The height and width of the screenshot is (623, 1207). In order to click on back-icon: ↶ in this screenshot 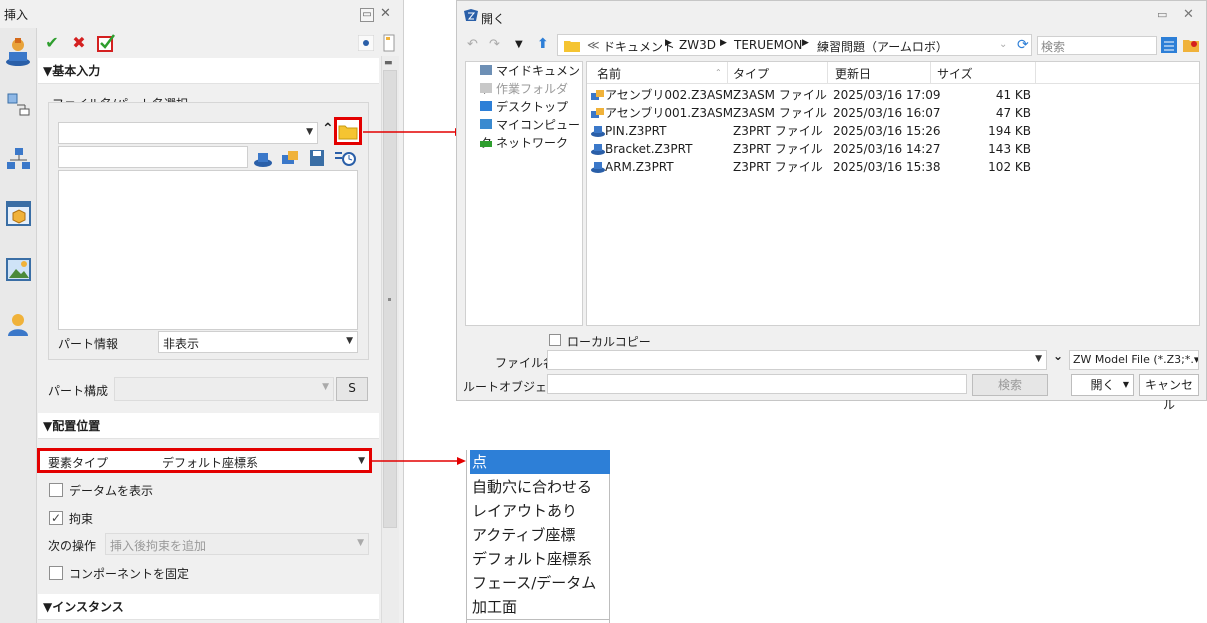, I will do `click(472, 44)`.